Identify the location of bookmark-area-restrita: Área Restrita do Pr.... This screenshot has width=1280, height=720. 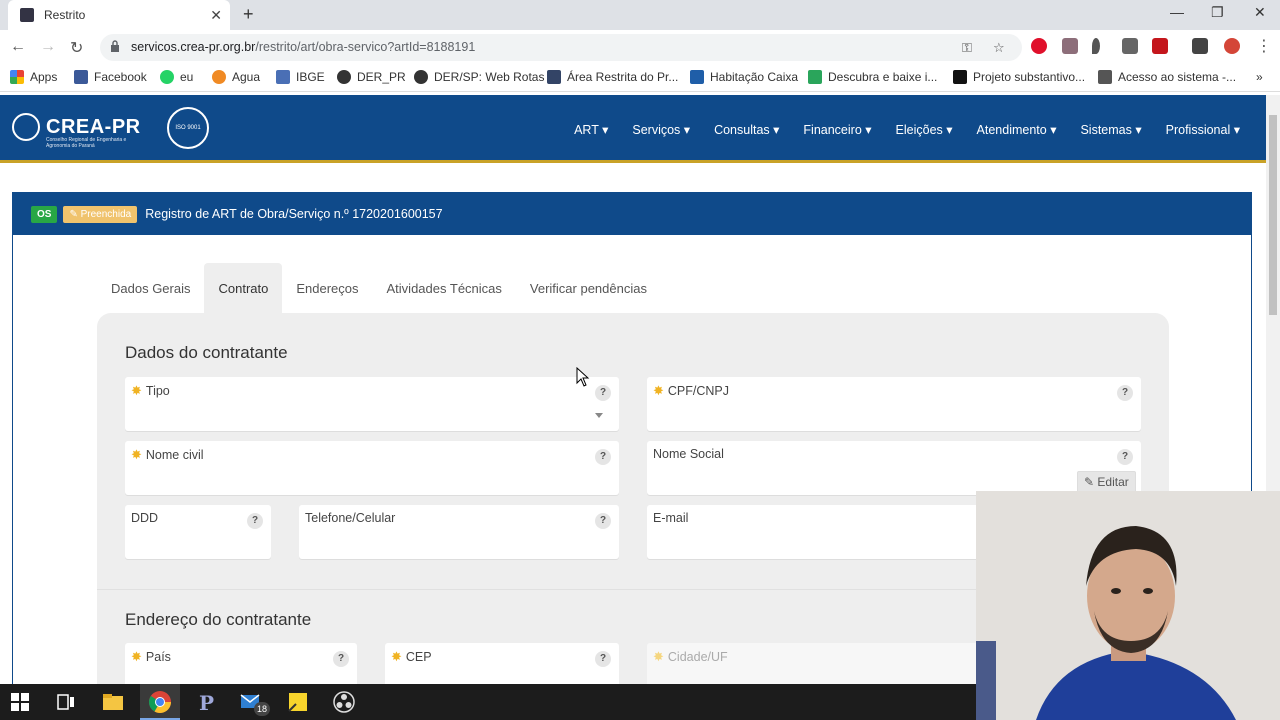
(612, 77).